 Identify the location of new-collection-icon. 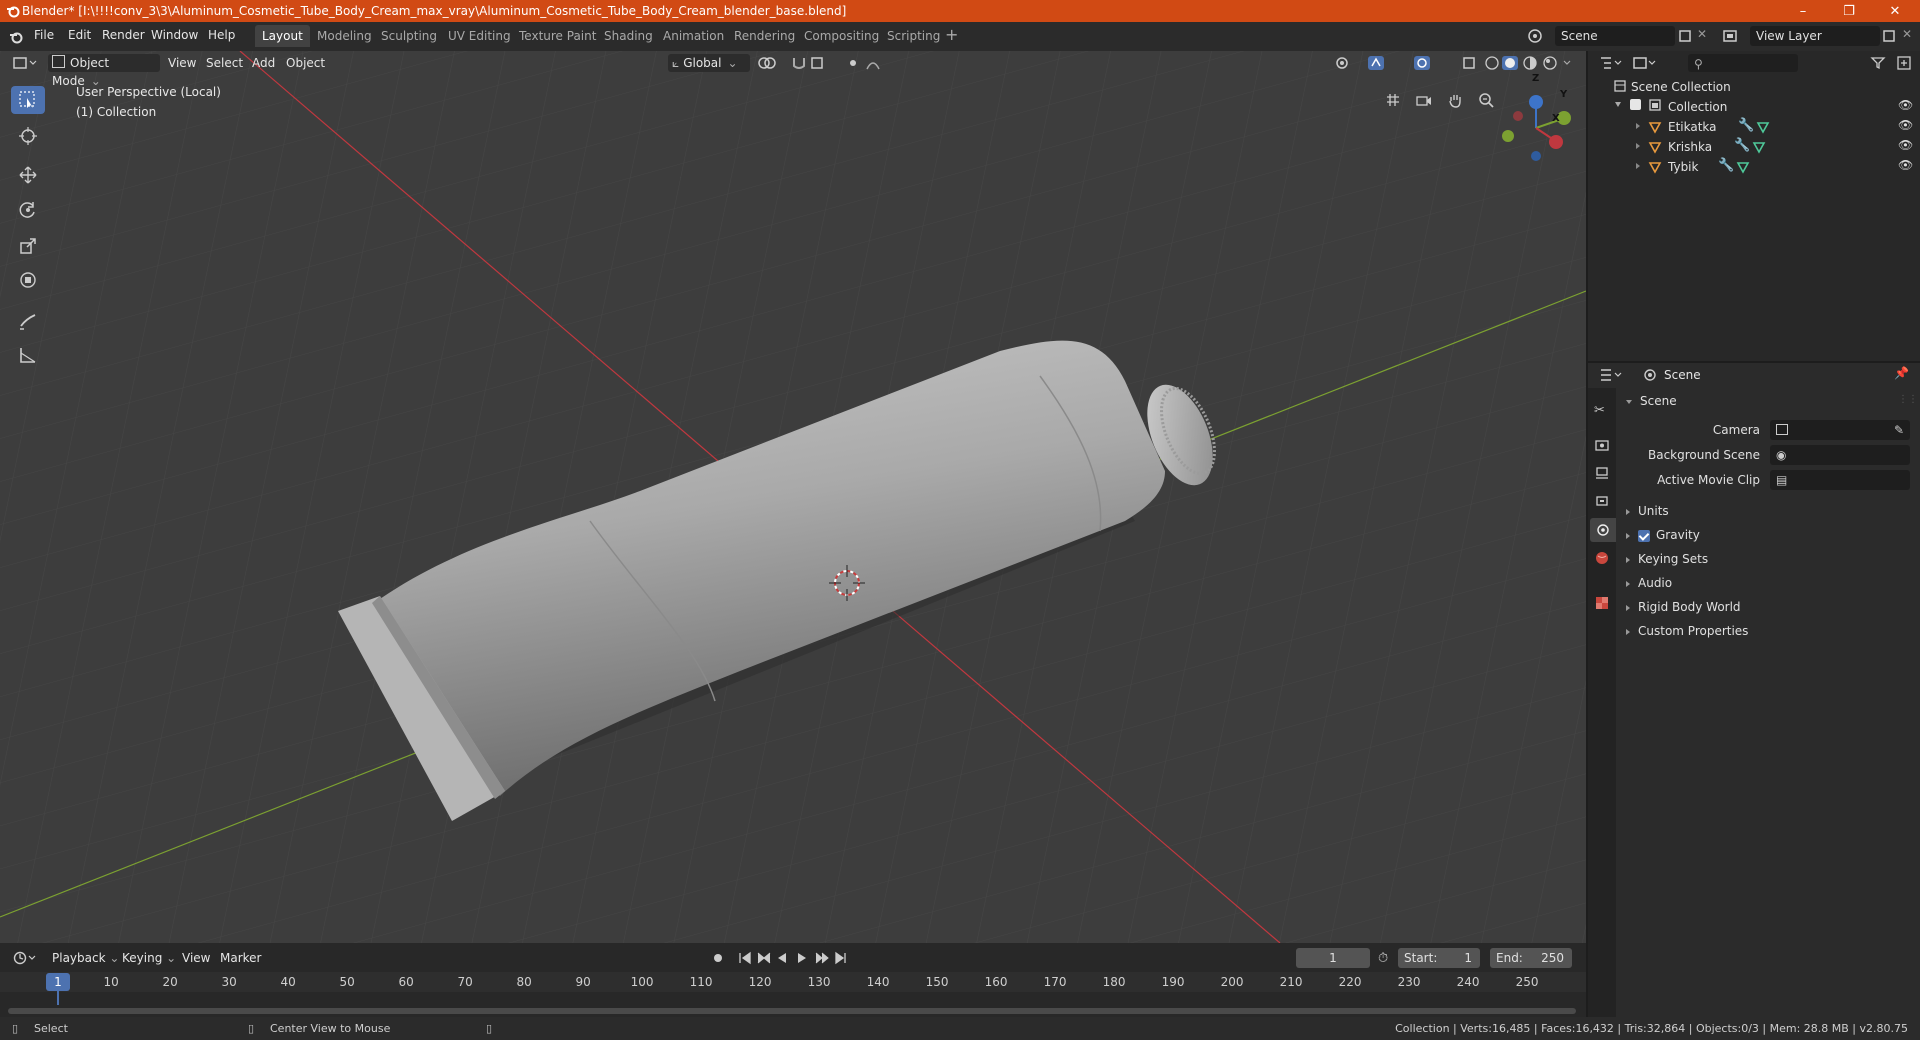
(1904, 63).